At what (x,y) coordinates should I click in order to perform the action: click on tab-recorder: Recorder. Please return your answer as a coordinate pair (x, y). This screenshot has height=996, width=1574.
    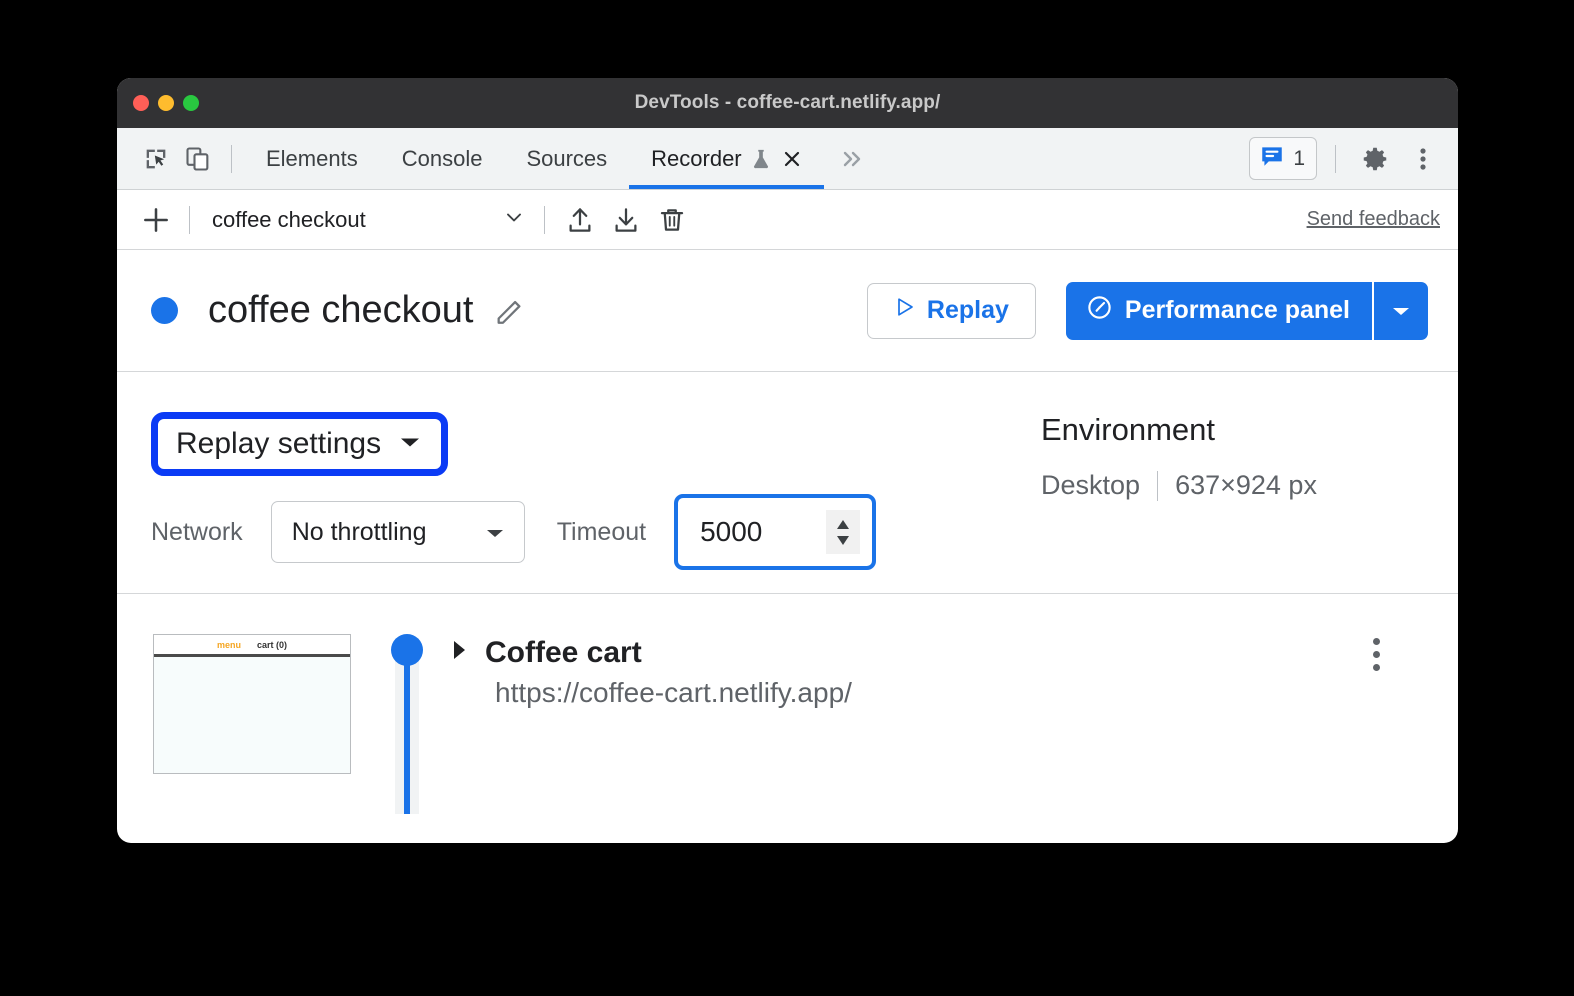
    Looking at the image, I should click on (727, 158).